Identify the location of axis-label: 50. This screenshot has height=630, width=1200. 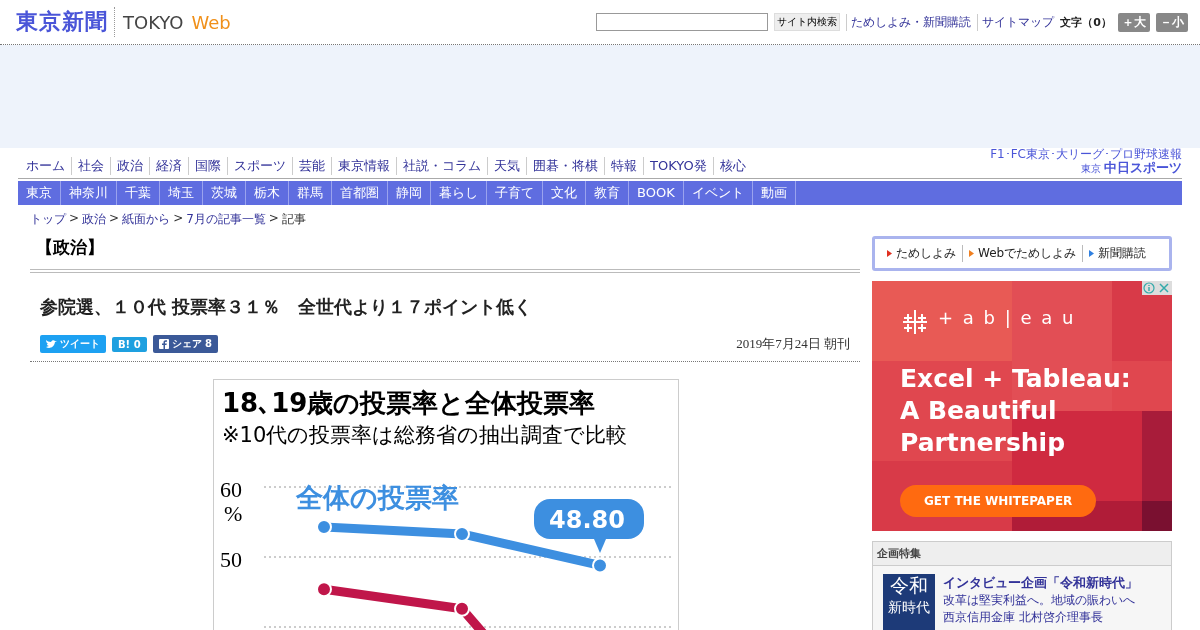
(231, 559).